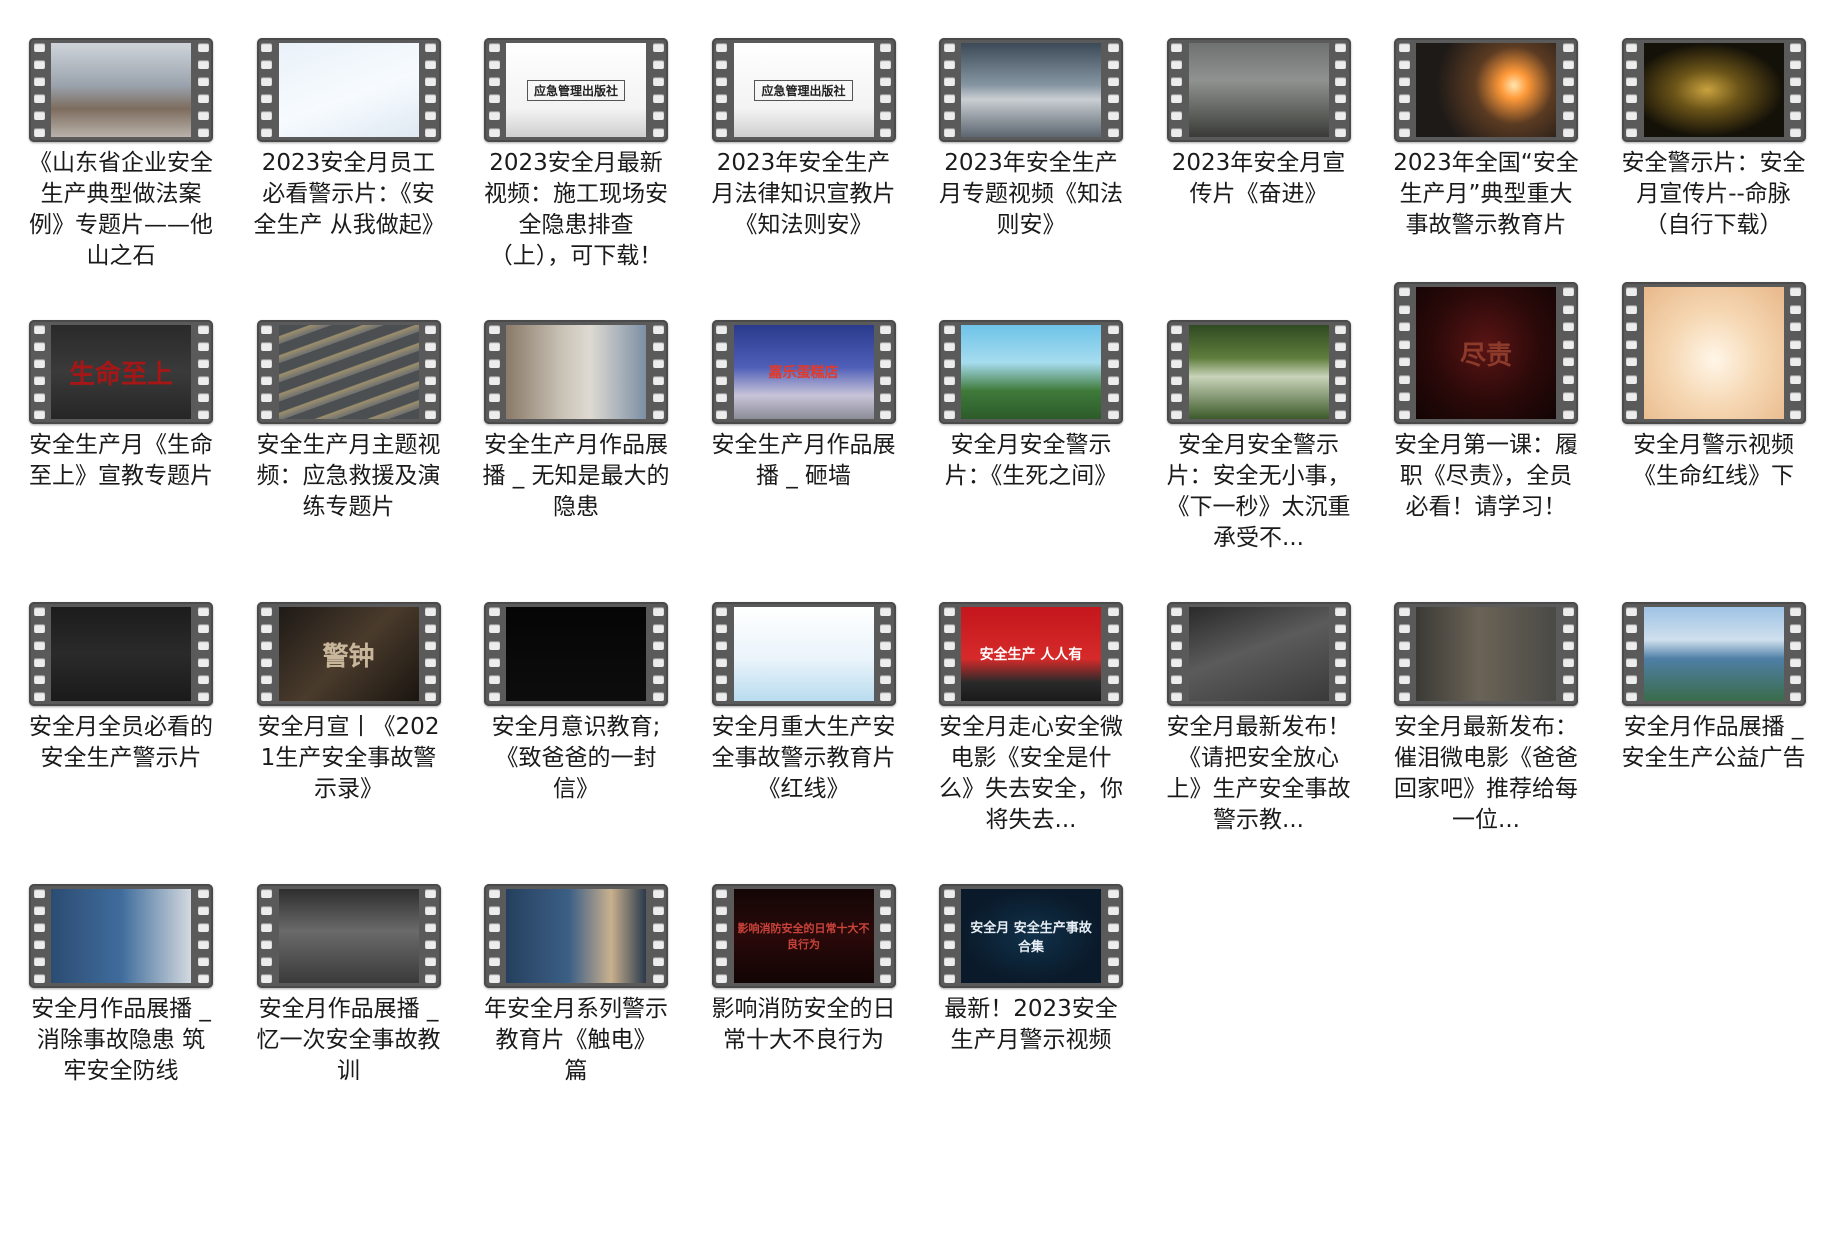  Describe the element at coordinates (1486, 437) in the screenshot. I see `video-file-item: 尽责 安全月第一课：履职《尽责》，全员必看！请学习！` at that location.